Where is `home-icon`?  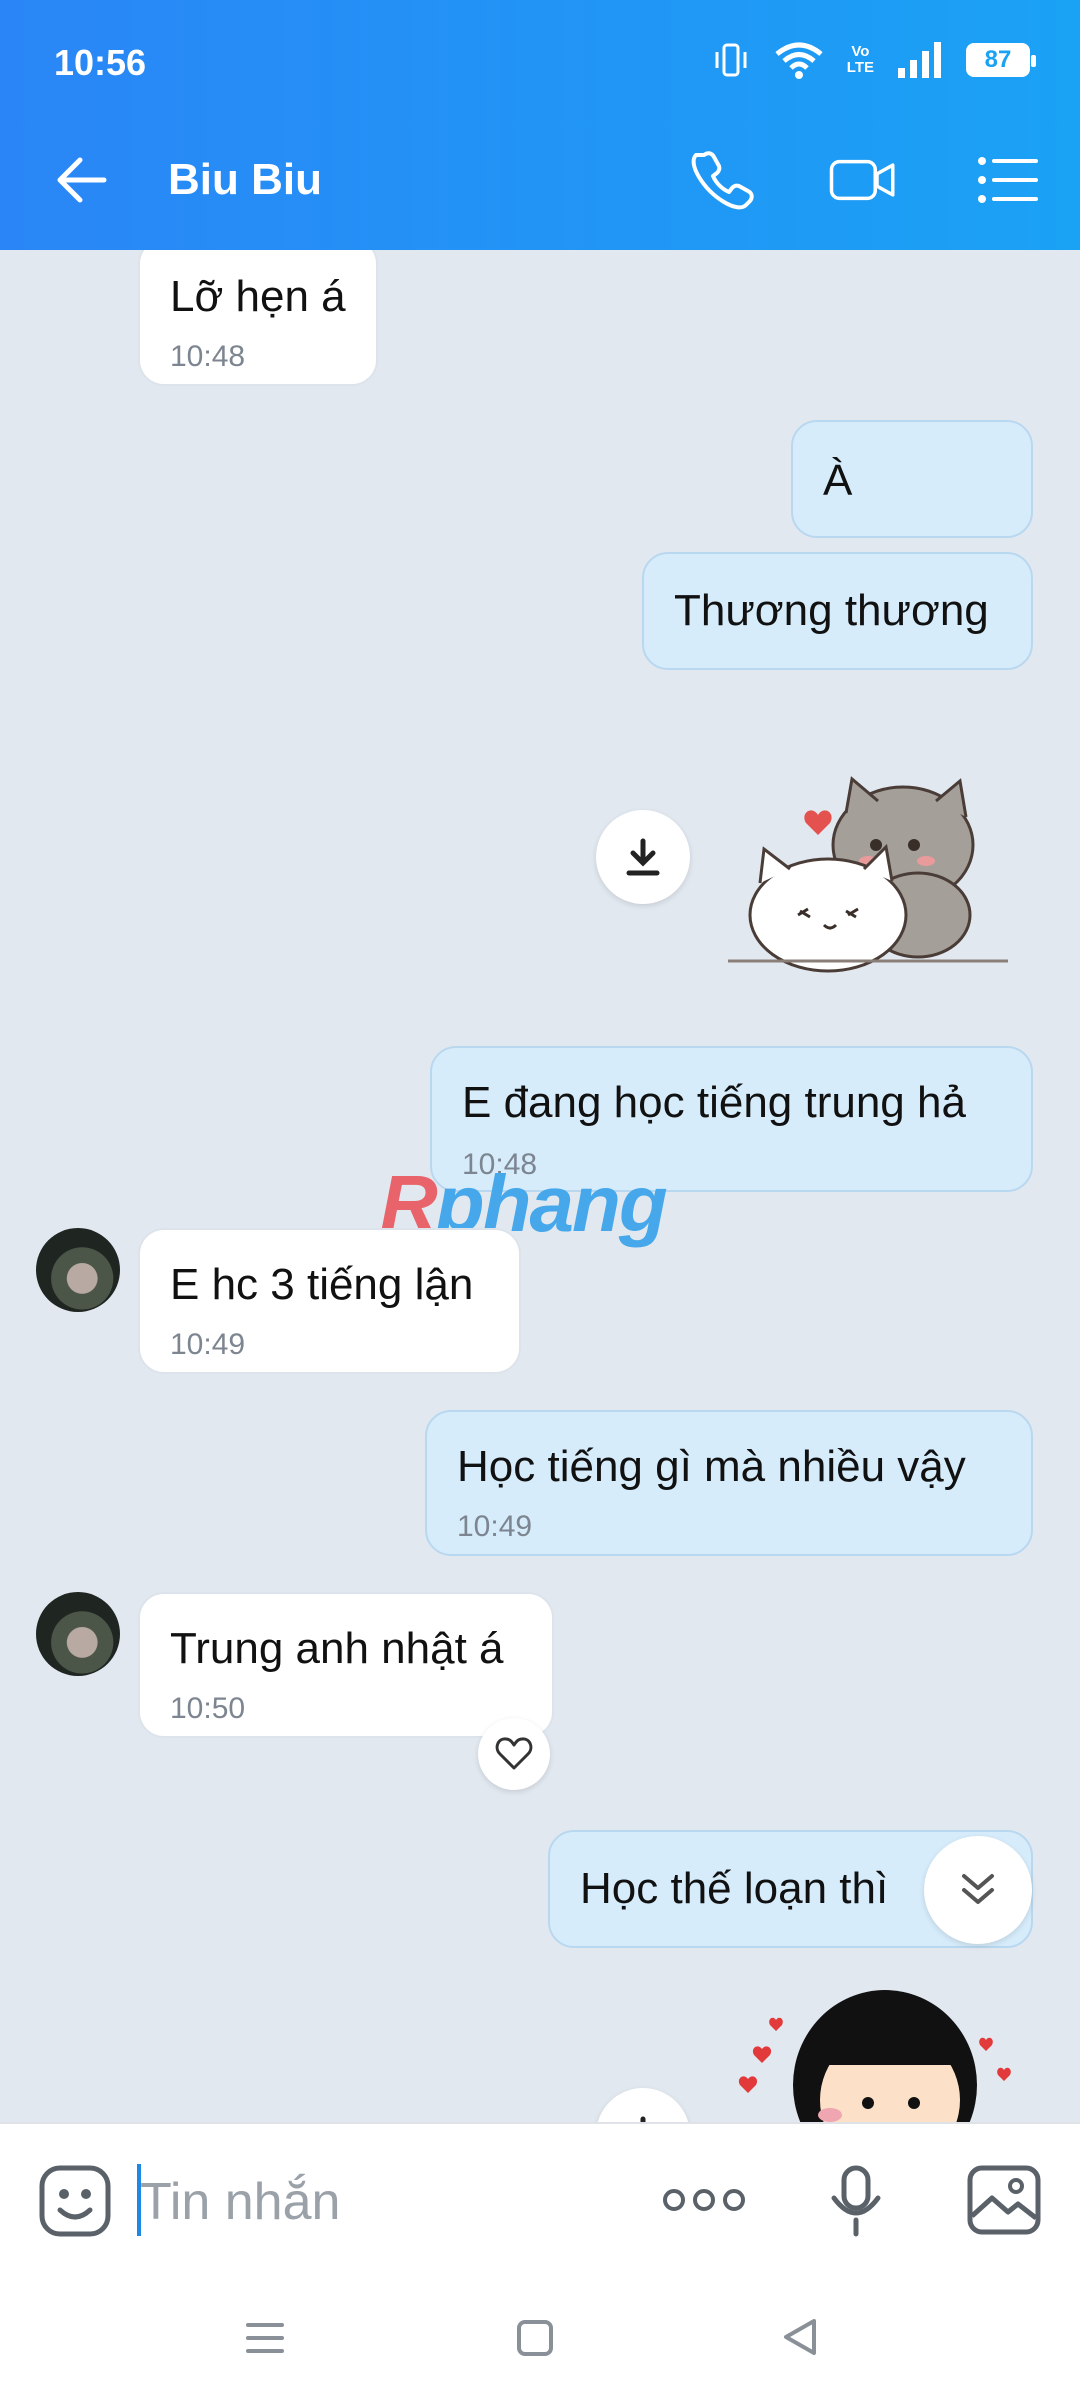 home-icon is located at coordinates (535, 2338).